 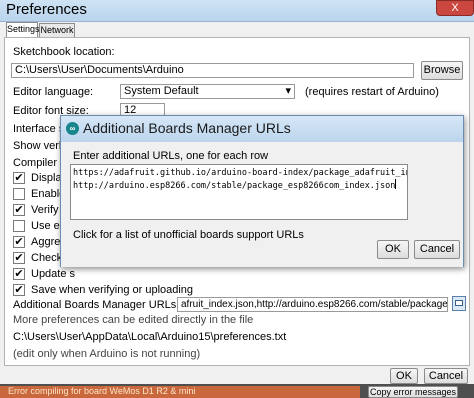 What do you see at coordinates (19, 274) in the screenshot?
I see `checkbox-6: ✔` at bounding box center [19, 274].